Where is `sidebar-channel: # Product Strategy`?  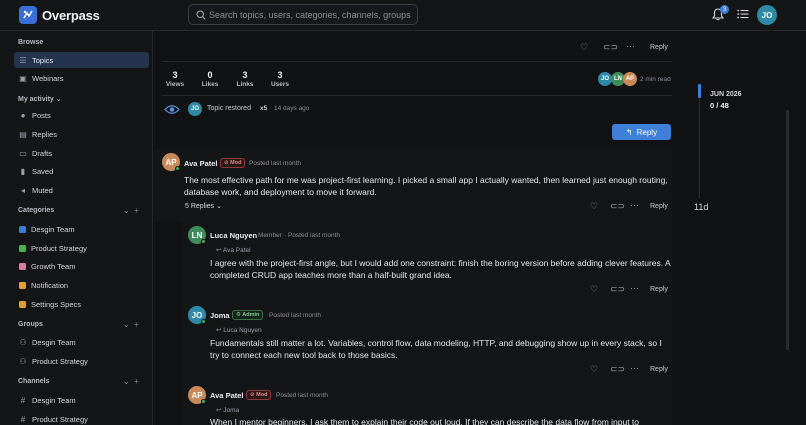
sidebar-channel: # Product Strategy is located at coordinates (81, 418).